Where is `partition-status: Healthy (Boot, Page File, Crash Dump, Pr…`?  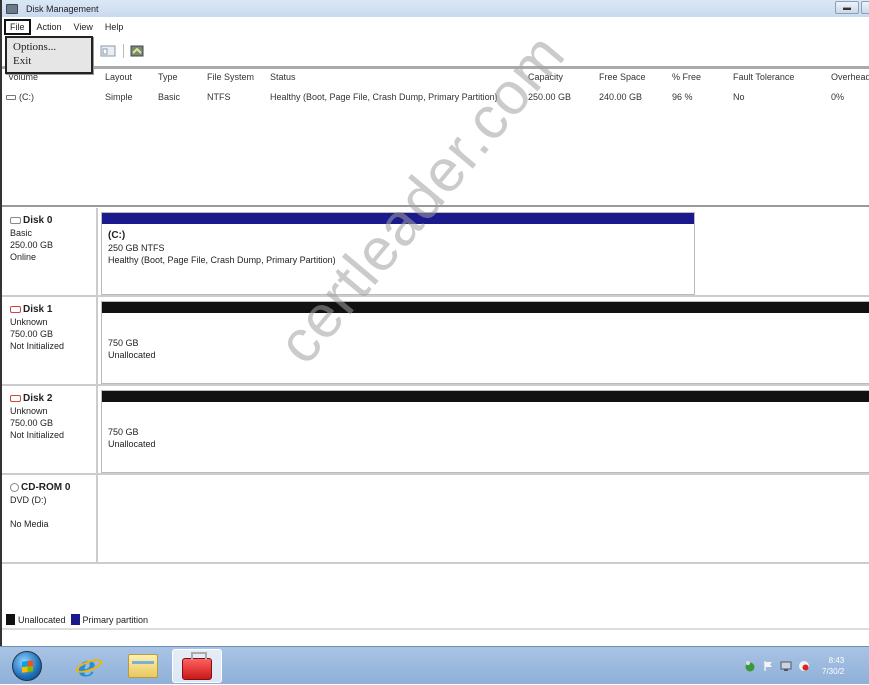 partition-status: Healthy (Boot, Page File, Crash Dump, Pr… is located at coordinates (222, 260).